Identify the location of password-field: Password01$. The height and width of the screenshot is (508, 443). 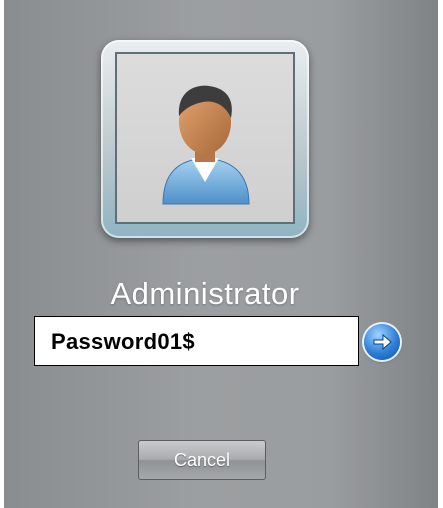
(196, 341).